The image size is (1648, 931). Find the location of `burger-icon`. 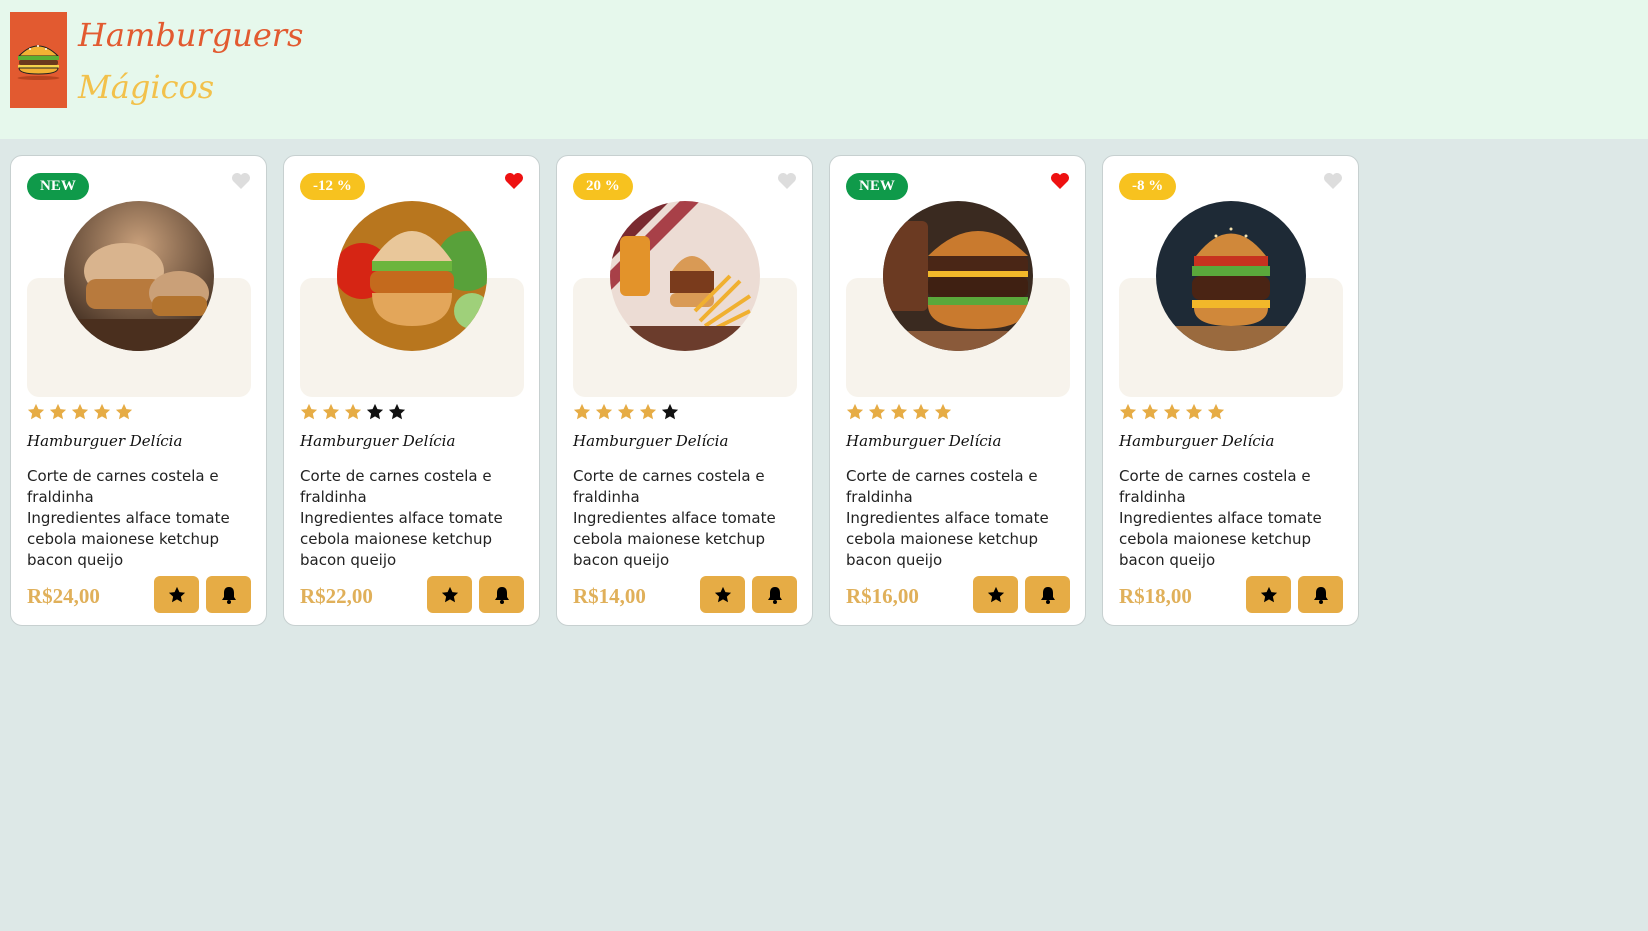

burger-icon is located at coordinates (38, 62).